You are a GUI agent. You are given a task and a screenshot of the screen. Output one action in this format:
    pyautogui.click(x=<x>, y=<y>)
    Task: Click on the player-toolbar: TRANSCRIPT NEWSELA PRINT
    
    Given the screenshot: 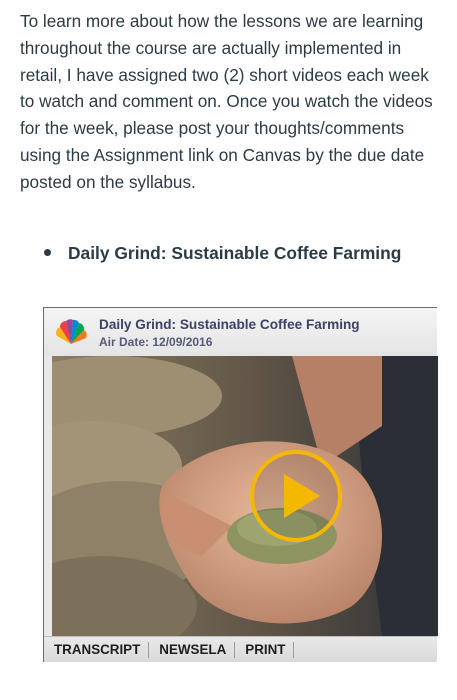 What is the action you would take?
    pyautogui.click(x=240, y=649)
    